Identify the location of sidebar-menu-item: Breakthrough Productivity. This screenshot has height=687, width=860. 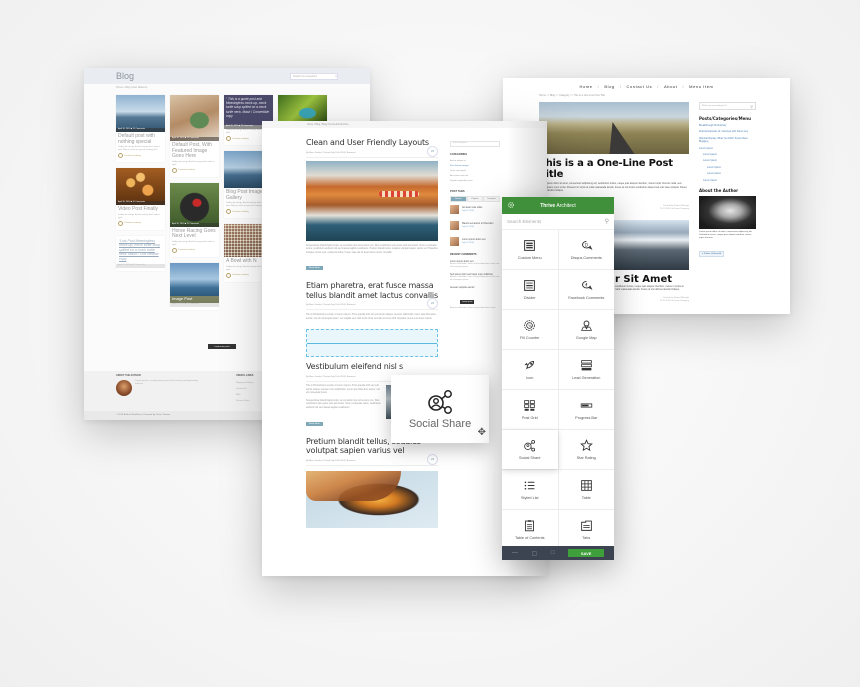
(727, 125).